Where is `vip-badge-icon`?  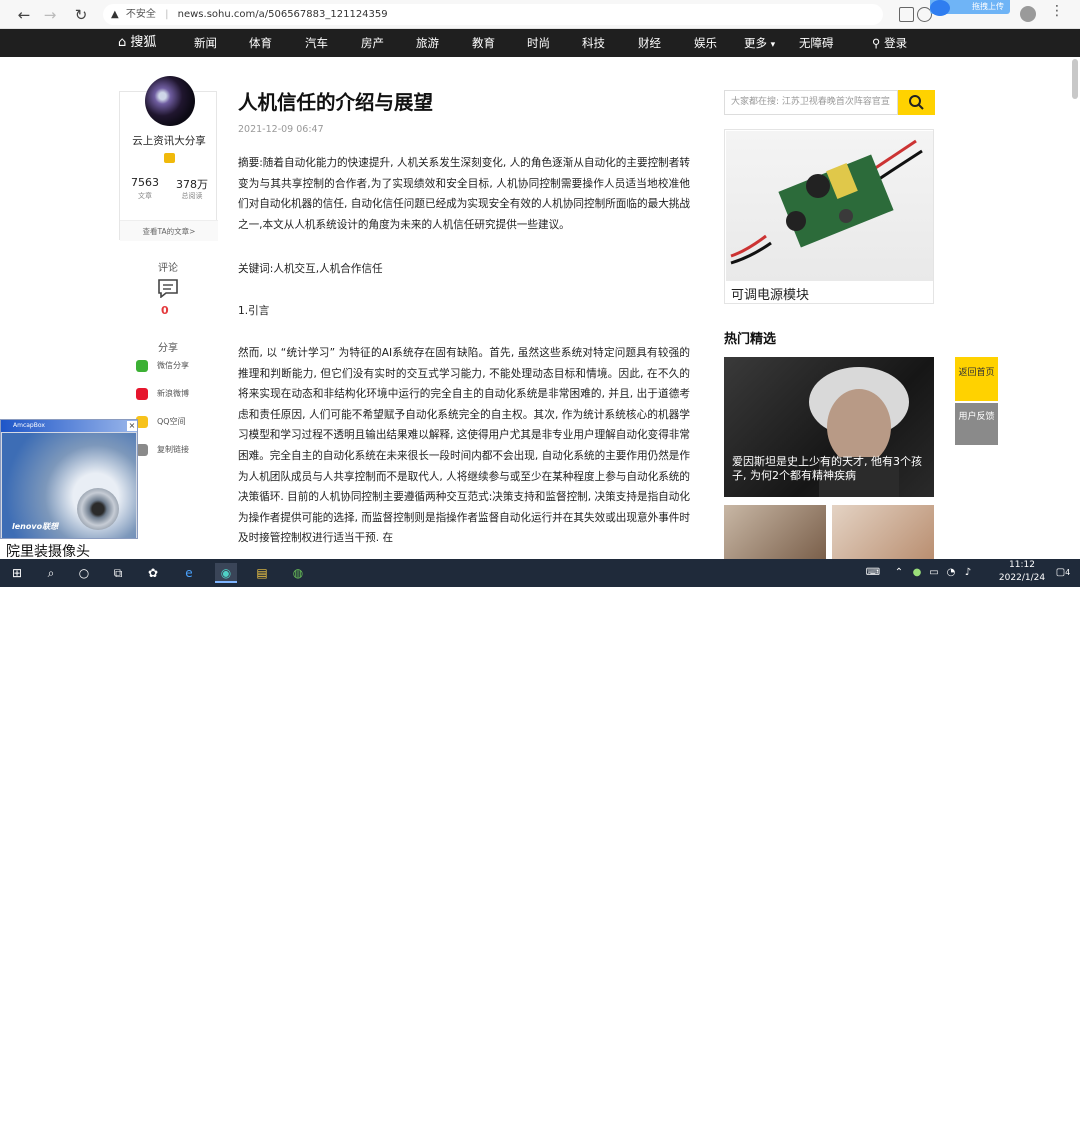 vip-badge-icon is located at coordinates (169, 158).